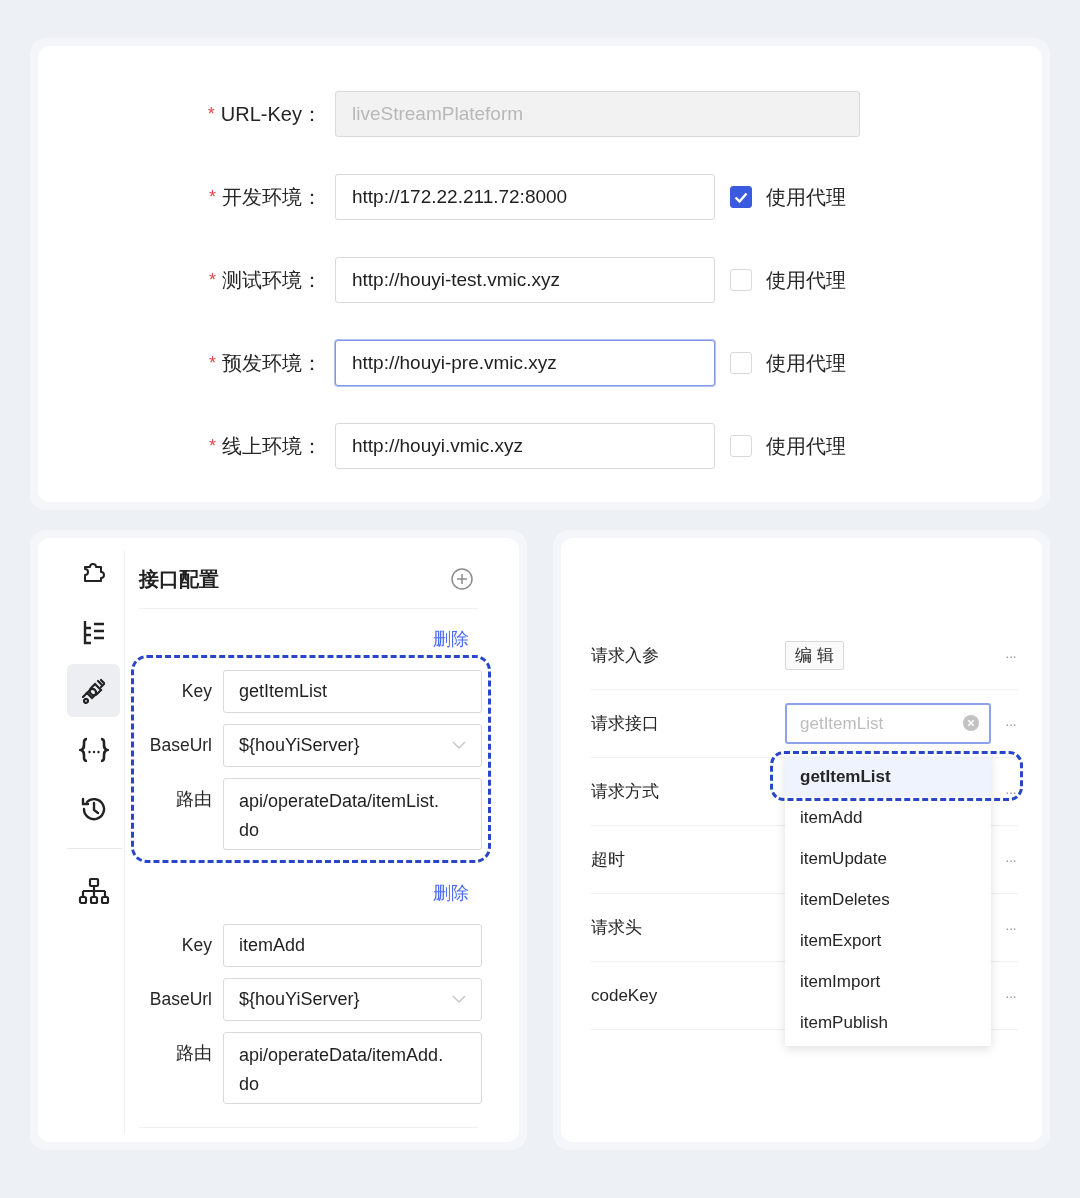  I want to click on field-label: 预发环境：, so click(272, 363).